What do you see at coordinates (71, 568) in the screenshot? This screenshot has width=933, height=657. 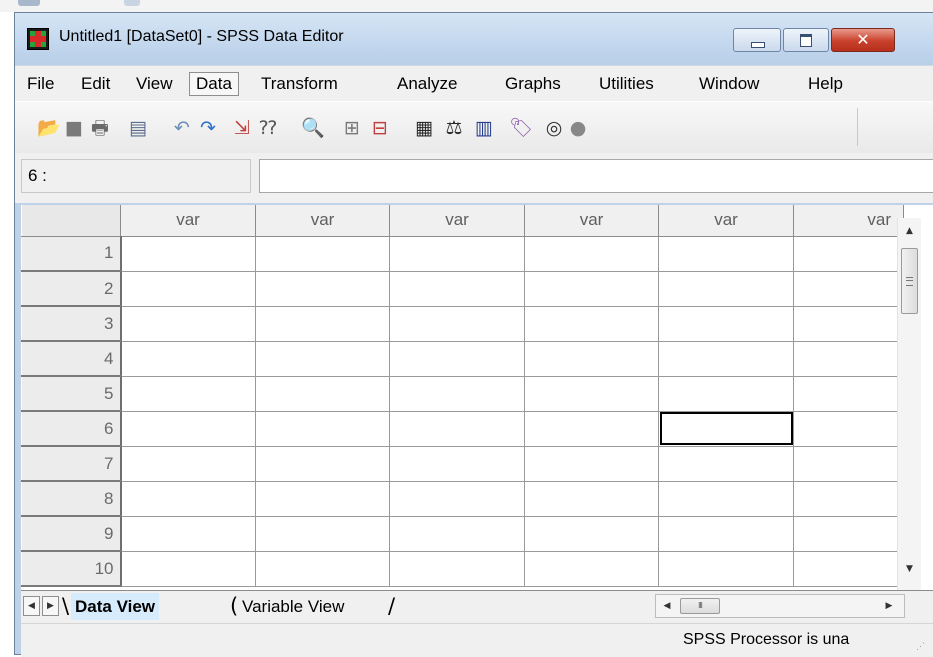 I see `row-header: 10` at bounding box center [71, 568].